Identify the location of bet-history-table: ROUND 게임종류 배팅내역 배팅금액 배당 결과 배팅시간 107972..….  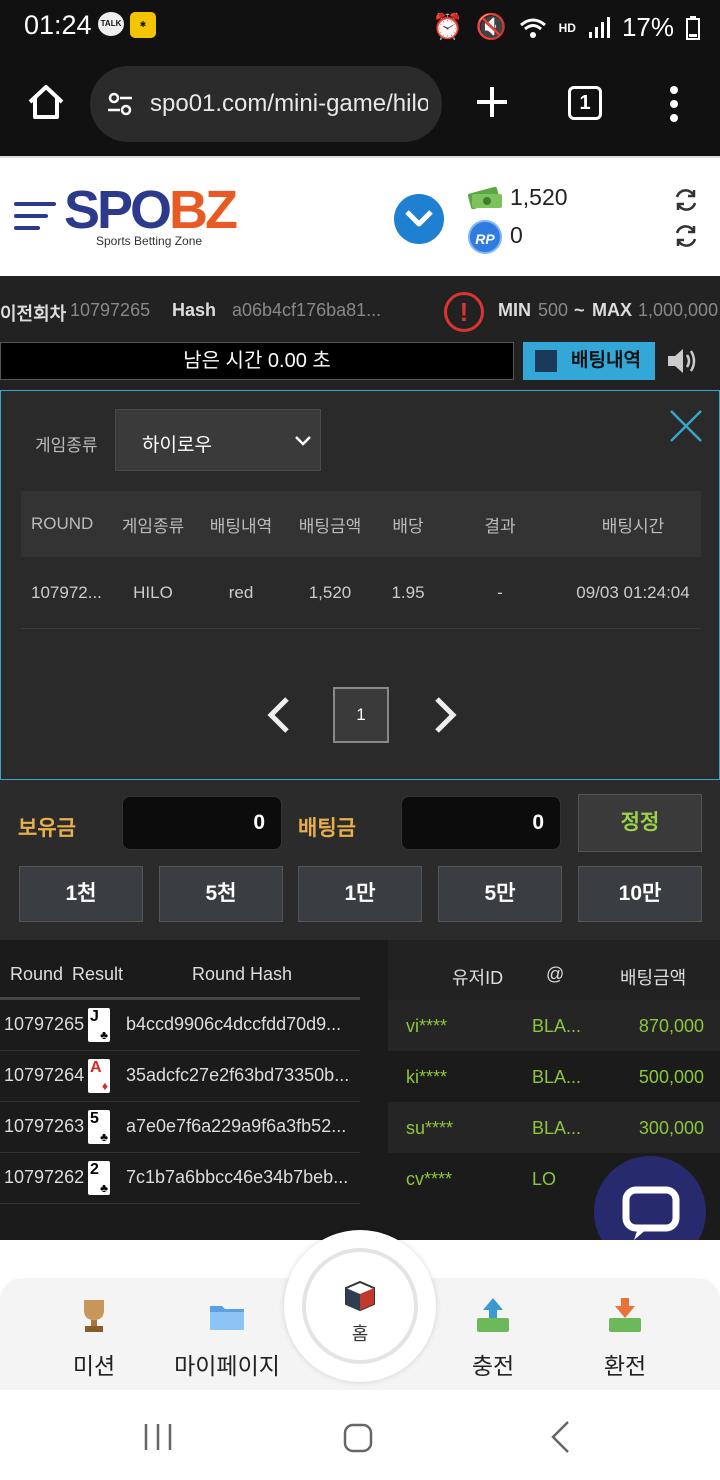
(361, 560).